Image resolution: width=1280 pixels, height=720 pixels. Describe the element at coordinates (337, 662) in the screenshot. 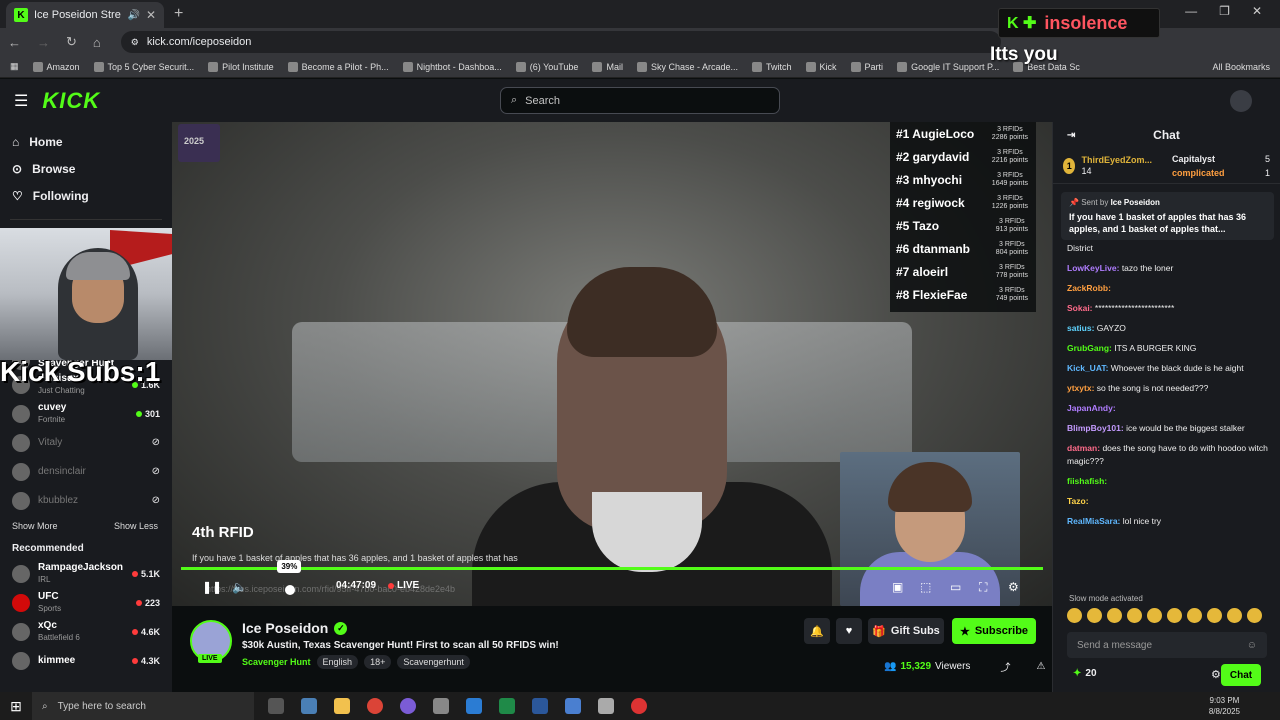

I see `tag-chip: English` at that location.